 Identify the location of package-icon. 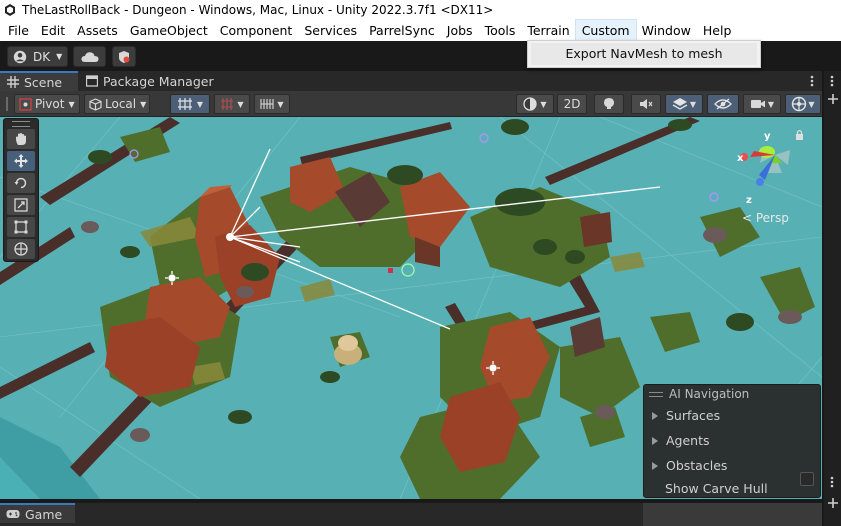
(92, 81).